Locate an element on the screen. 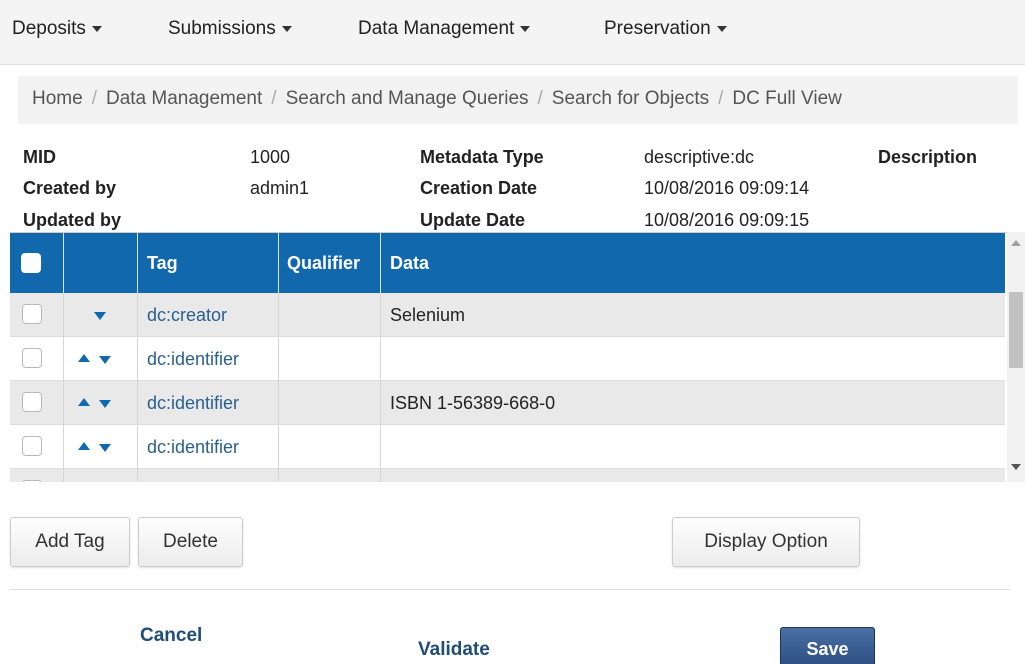 This screenshot has width=1025, height=664. creation-date-label: Creation Date is located at coordinates (479, 188).